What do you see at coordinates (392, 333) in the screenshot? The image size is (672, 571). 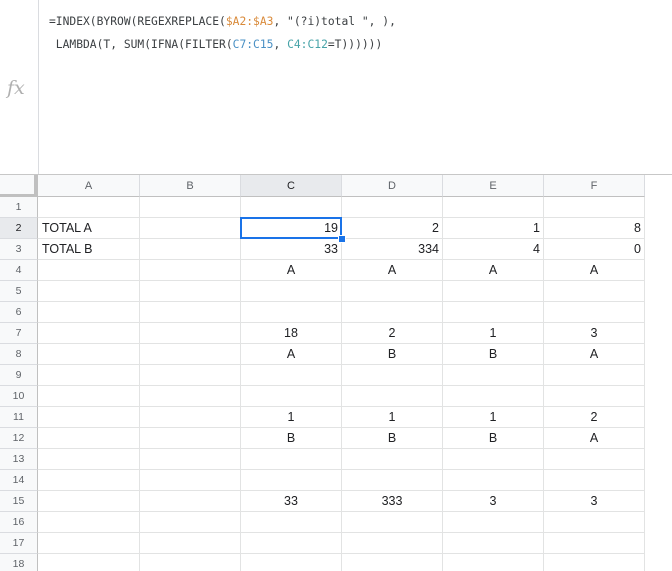 I see `cell-d7: 2` at bounding box center [392, 333].